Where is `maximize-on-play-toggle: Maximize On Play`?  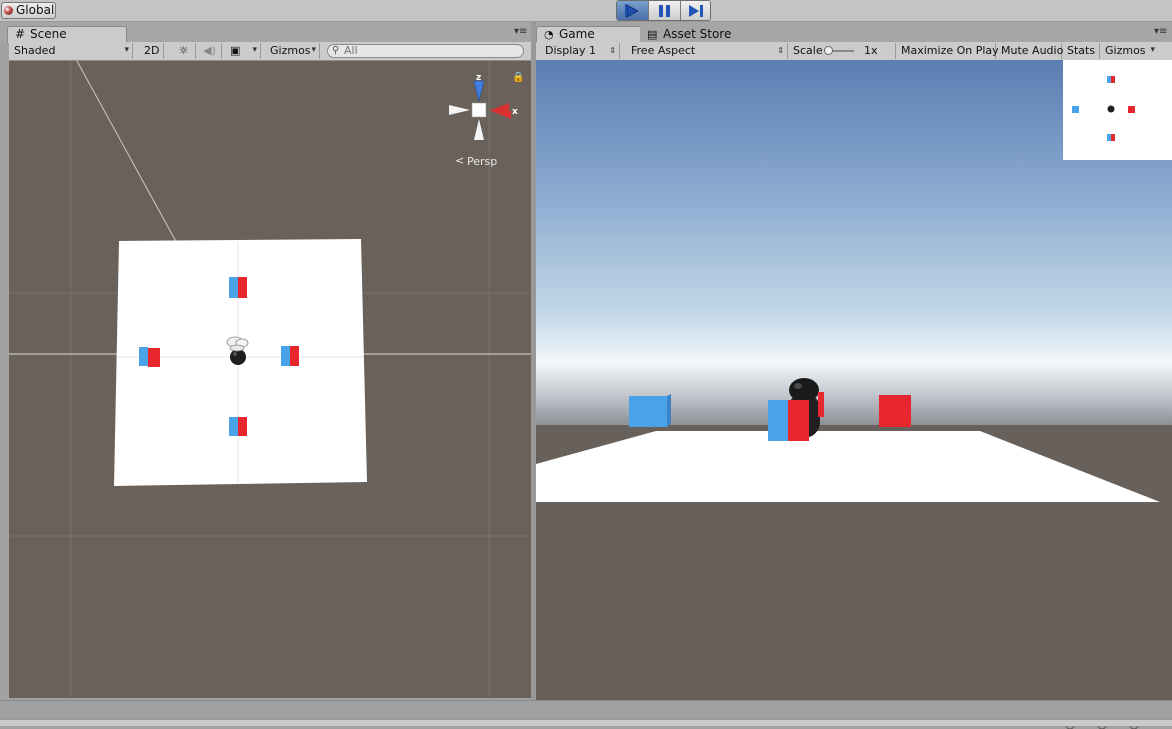 maximize-on-play-toggle: Maximize On Play is located at coordinates (947, 51).